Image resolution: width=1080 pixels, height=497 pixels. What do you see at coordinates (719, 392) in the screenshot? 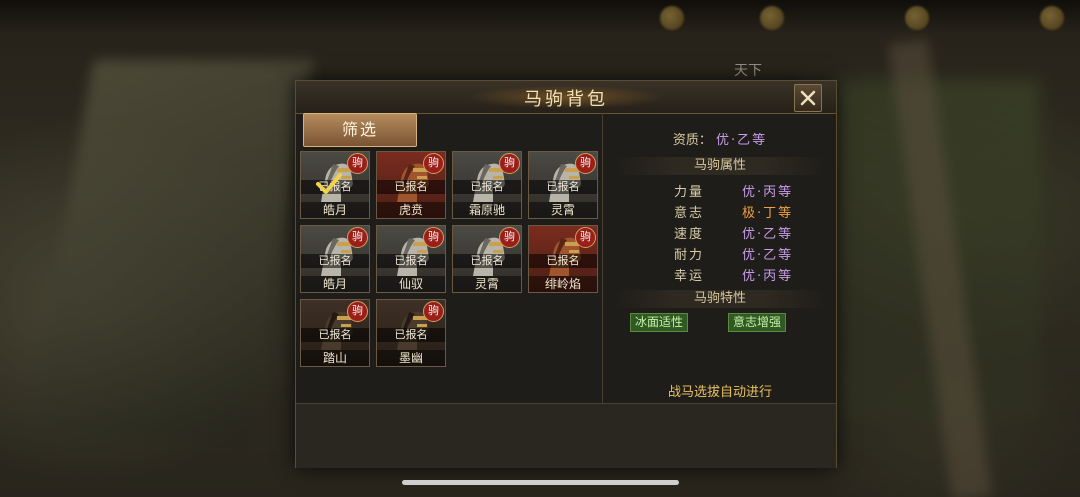
I see `auto-selection-note: 战马选拔自动进行` at bounding box center [719, 392].